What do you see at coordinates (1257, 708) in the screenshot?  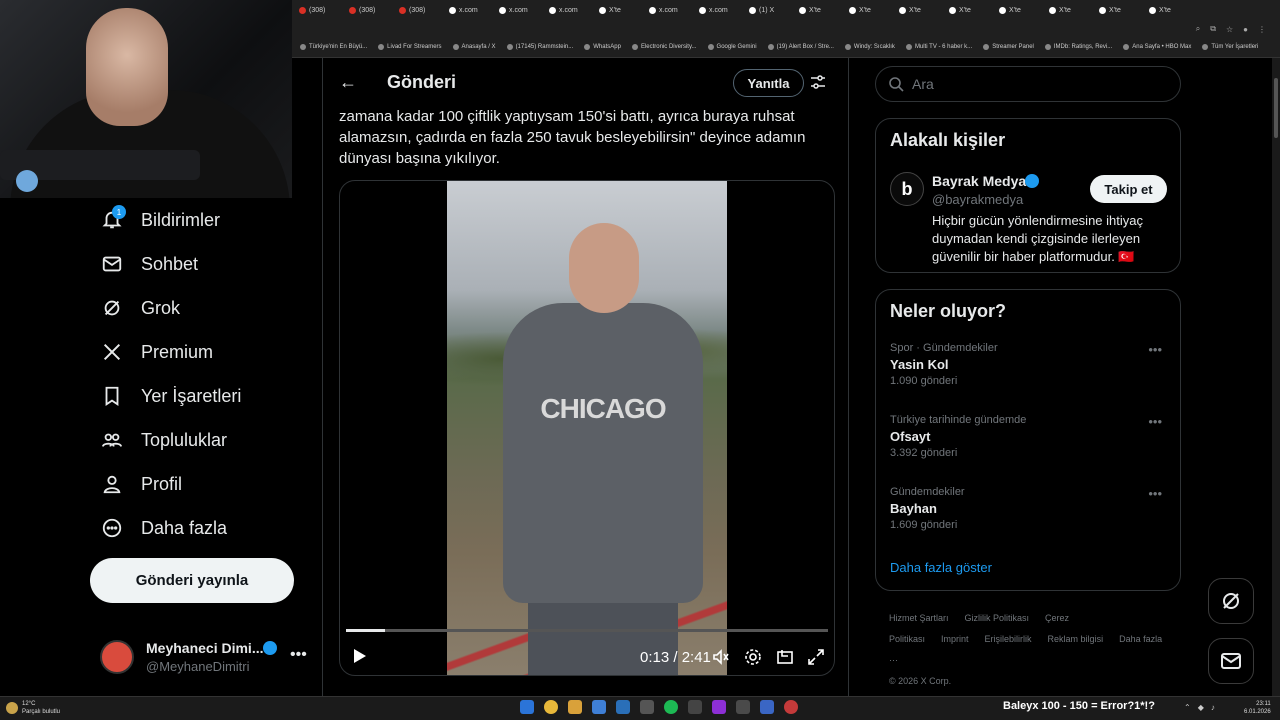 I see `clock: 23:11 6.01.2026` at bounding box center [1257, 708].